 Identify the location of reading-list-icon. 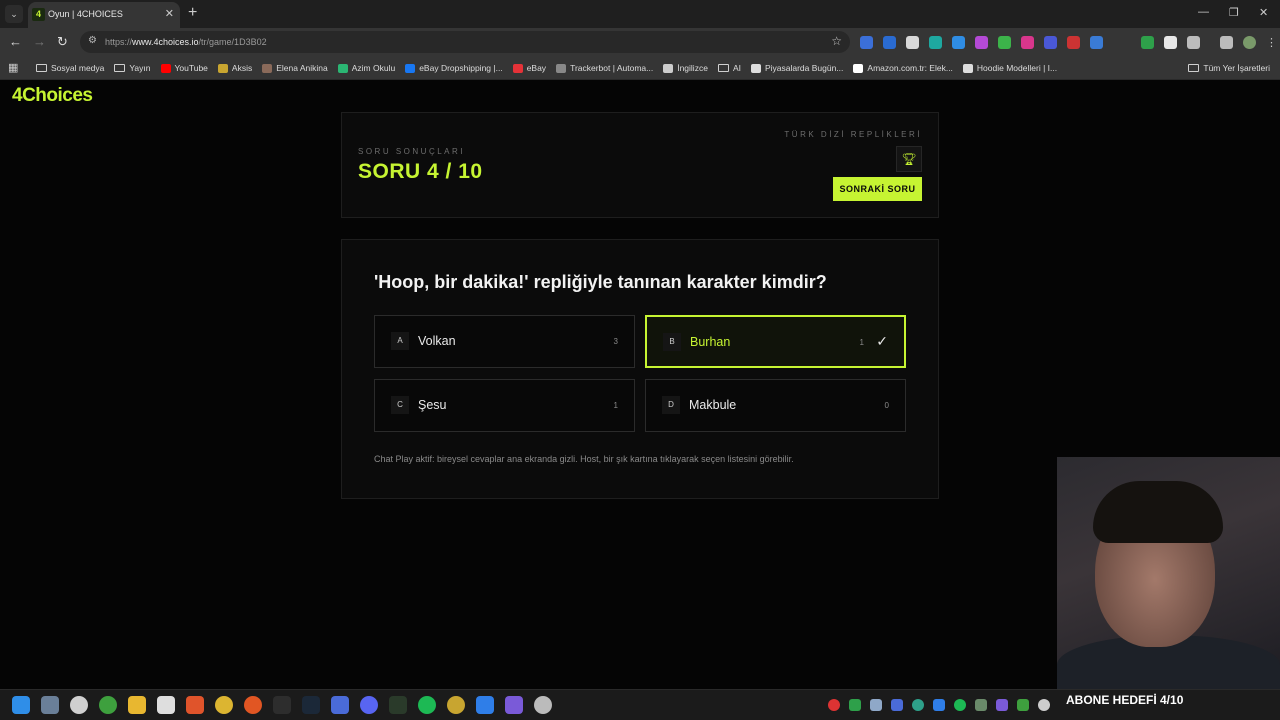
(1226, 42).